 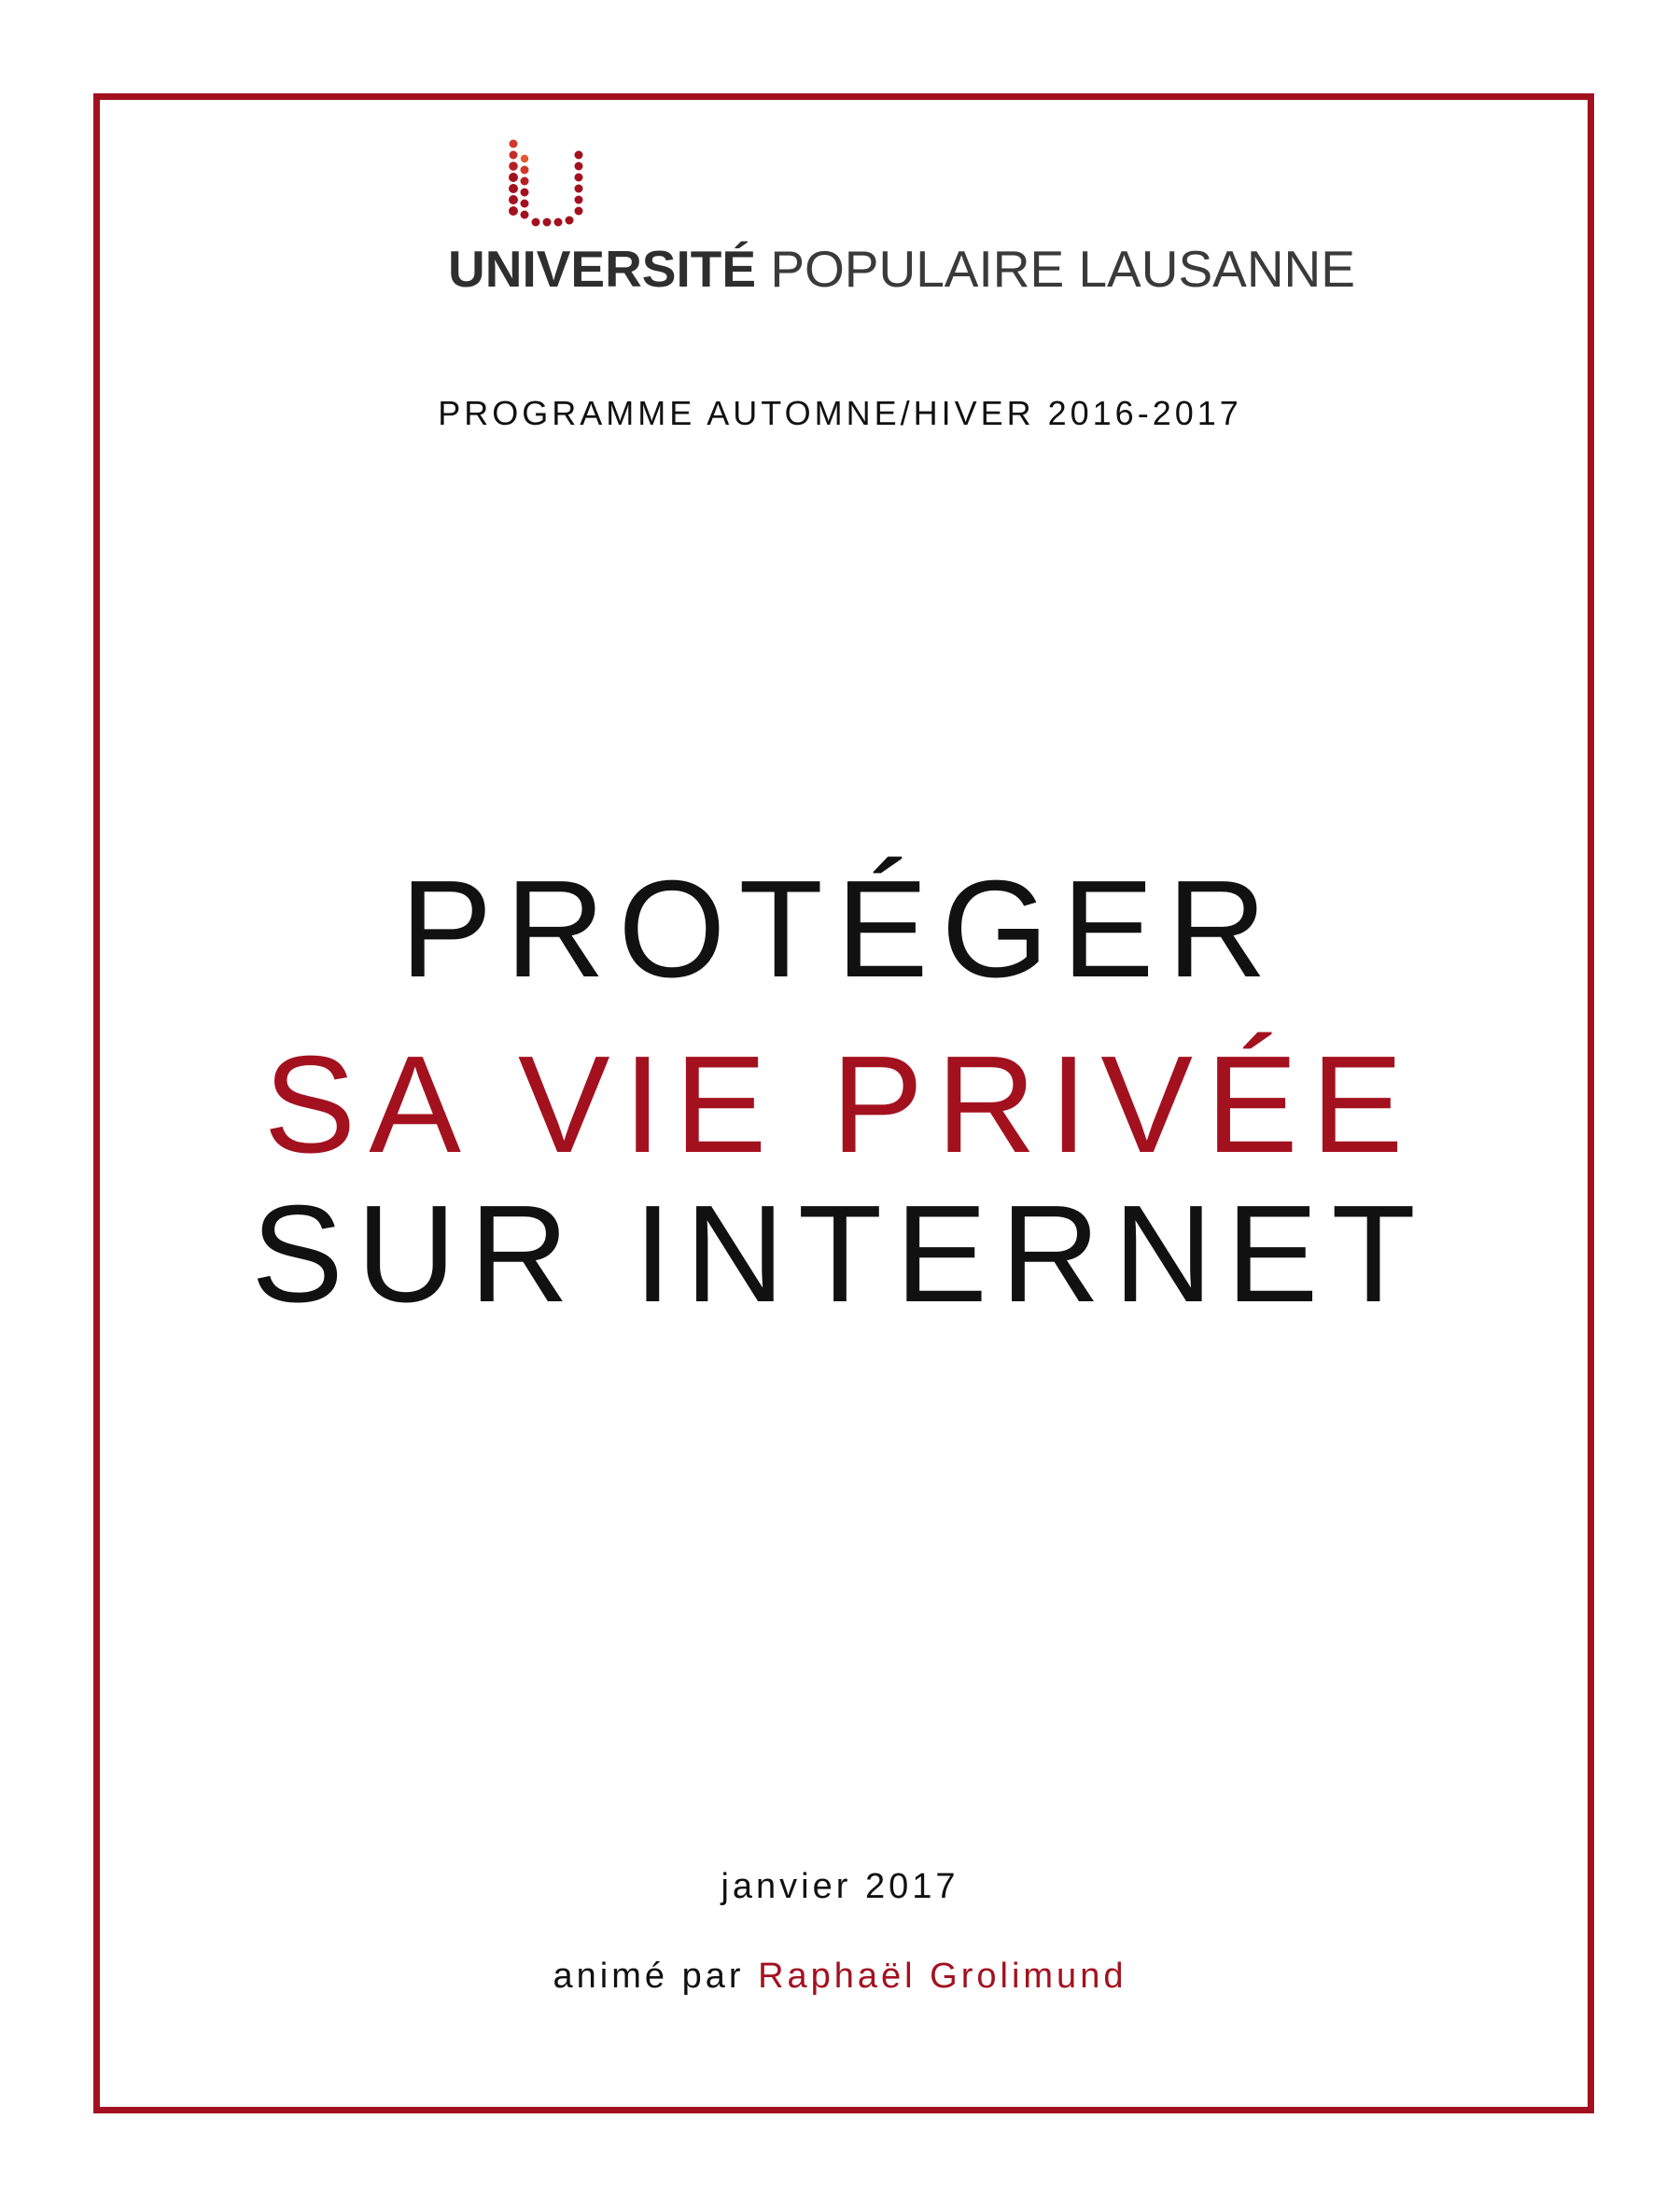 What do you see at coordinates (1062, 269) in the screenshot?
I see `university-name-light: POPULAIRE LAUSANNE` at bounding box center [1062, 269].